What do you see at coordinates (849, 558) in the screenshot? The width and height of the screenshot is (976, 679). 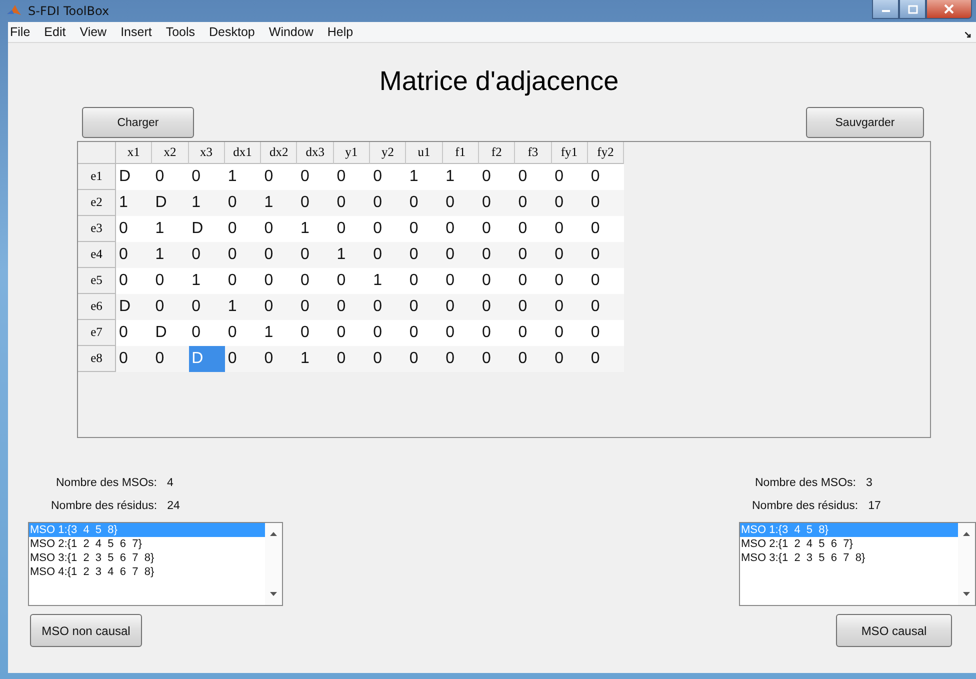 I see `list-item: MSO 3:{1 2 3 5 6 7 8}` at bounding box center [849, 558].